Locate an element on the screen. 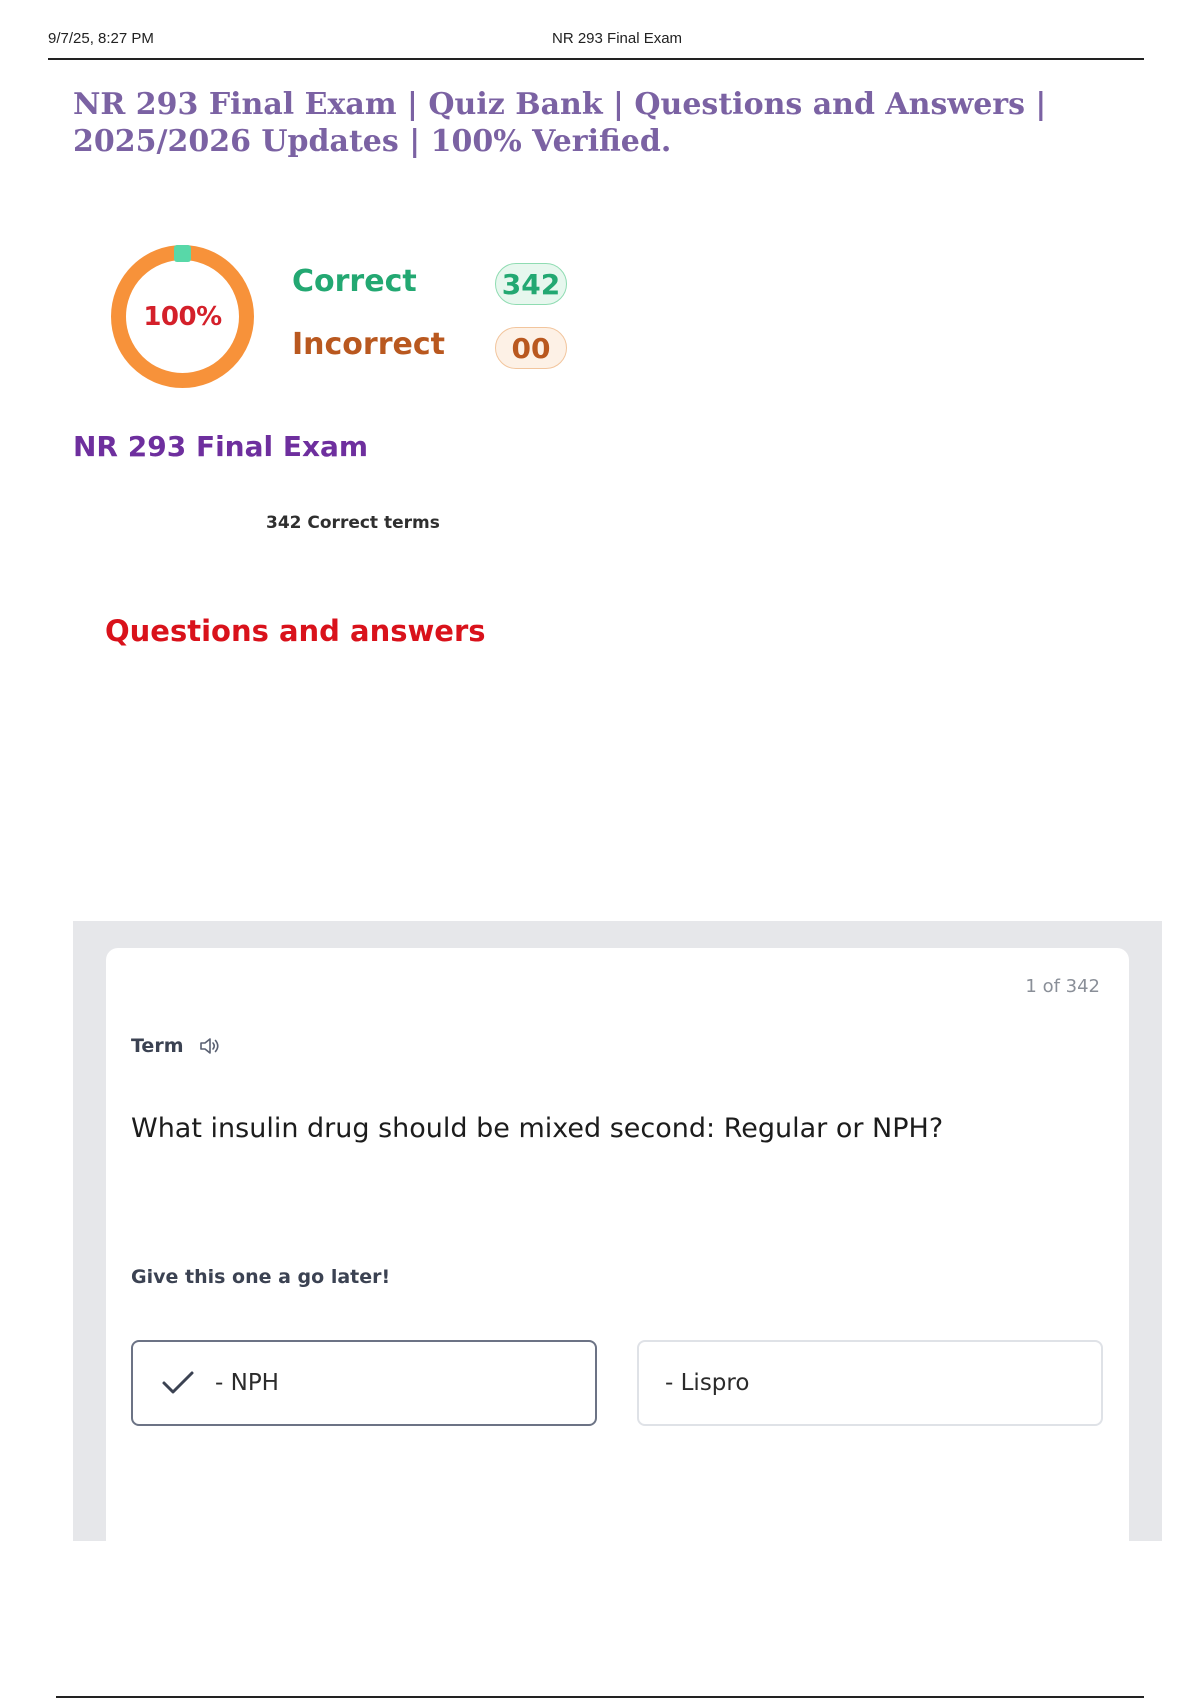 This screenshot has width=1200, height=1700. score-percent: 100% is located at coordinates (182, 316).